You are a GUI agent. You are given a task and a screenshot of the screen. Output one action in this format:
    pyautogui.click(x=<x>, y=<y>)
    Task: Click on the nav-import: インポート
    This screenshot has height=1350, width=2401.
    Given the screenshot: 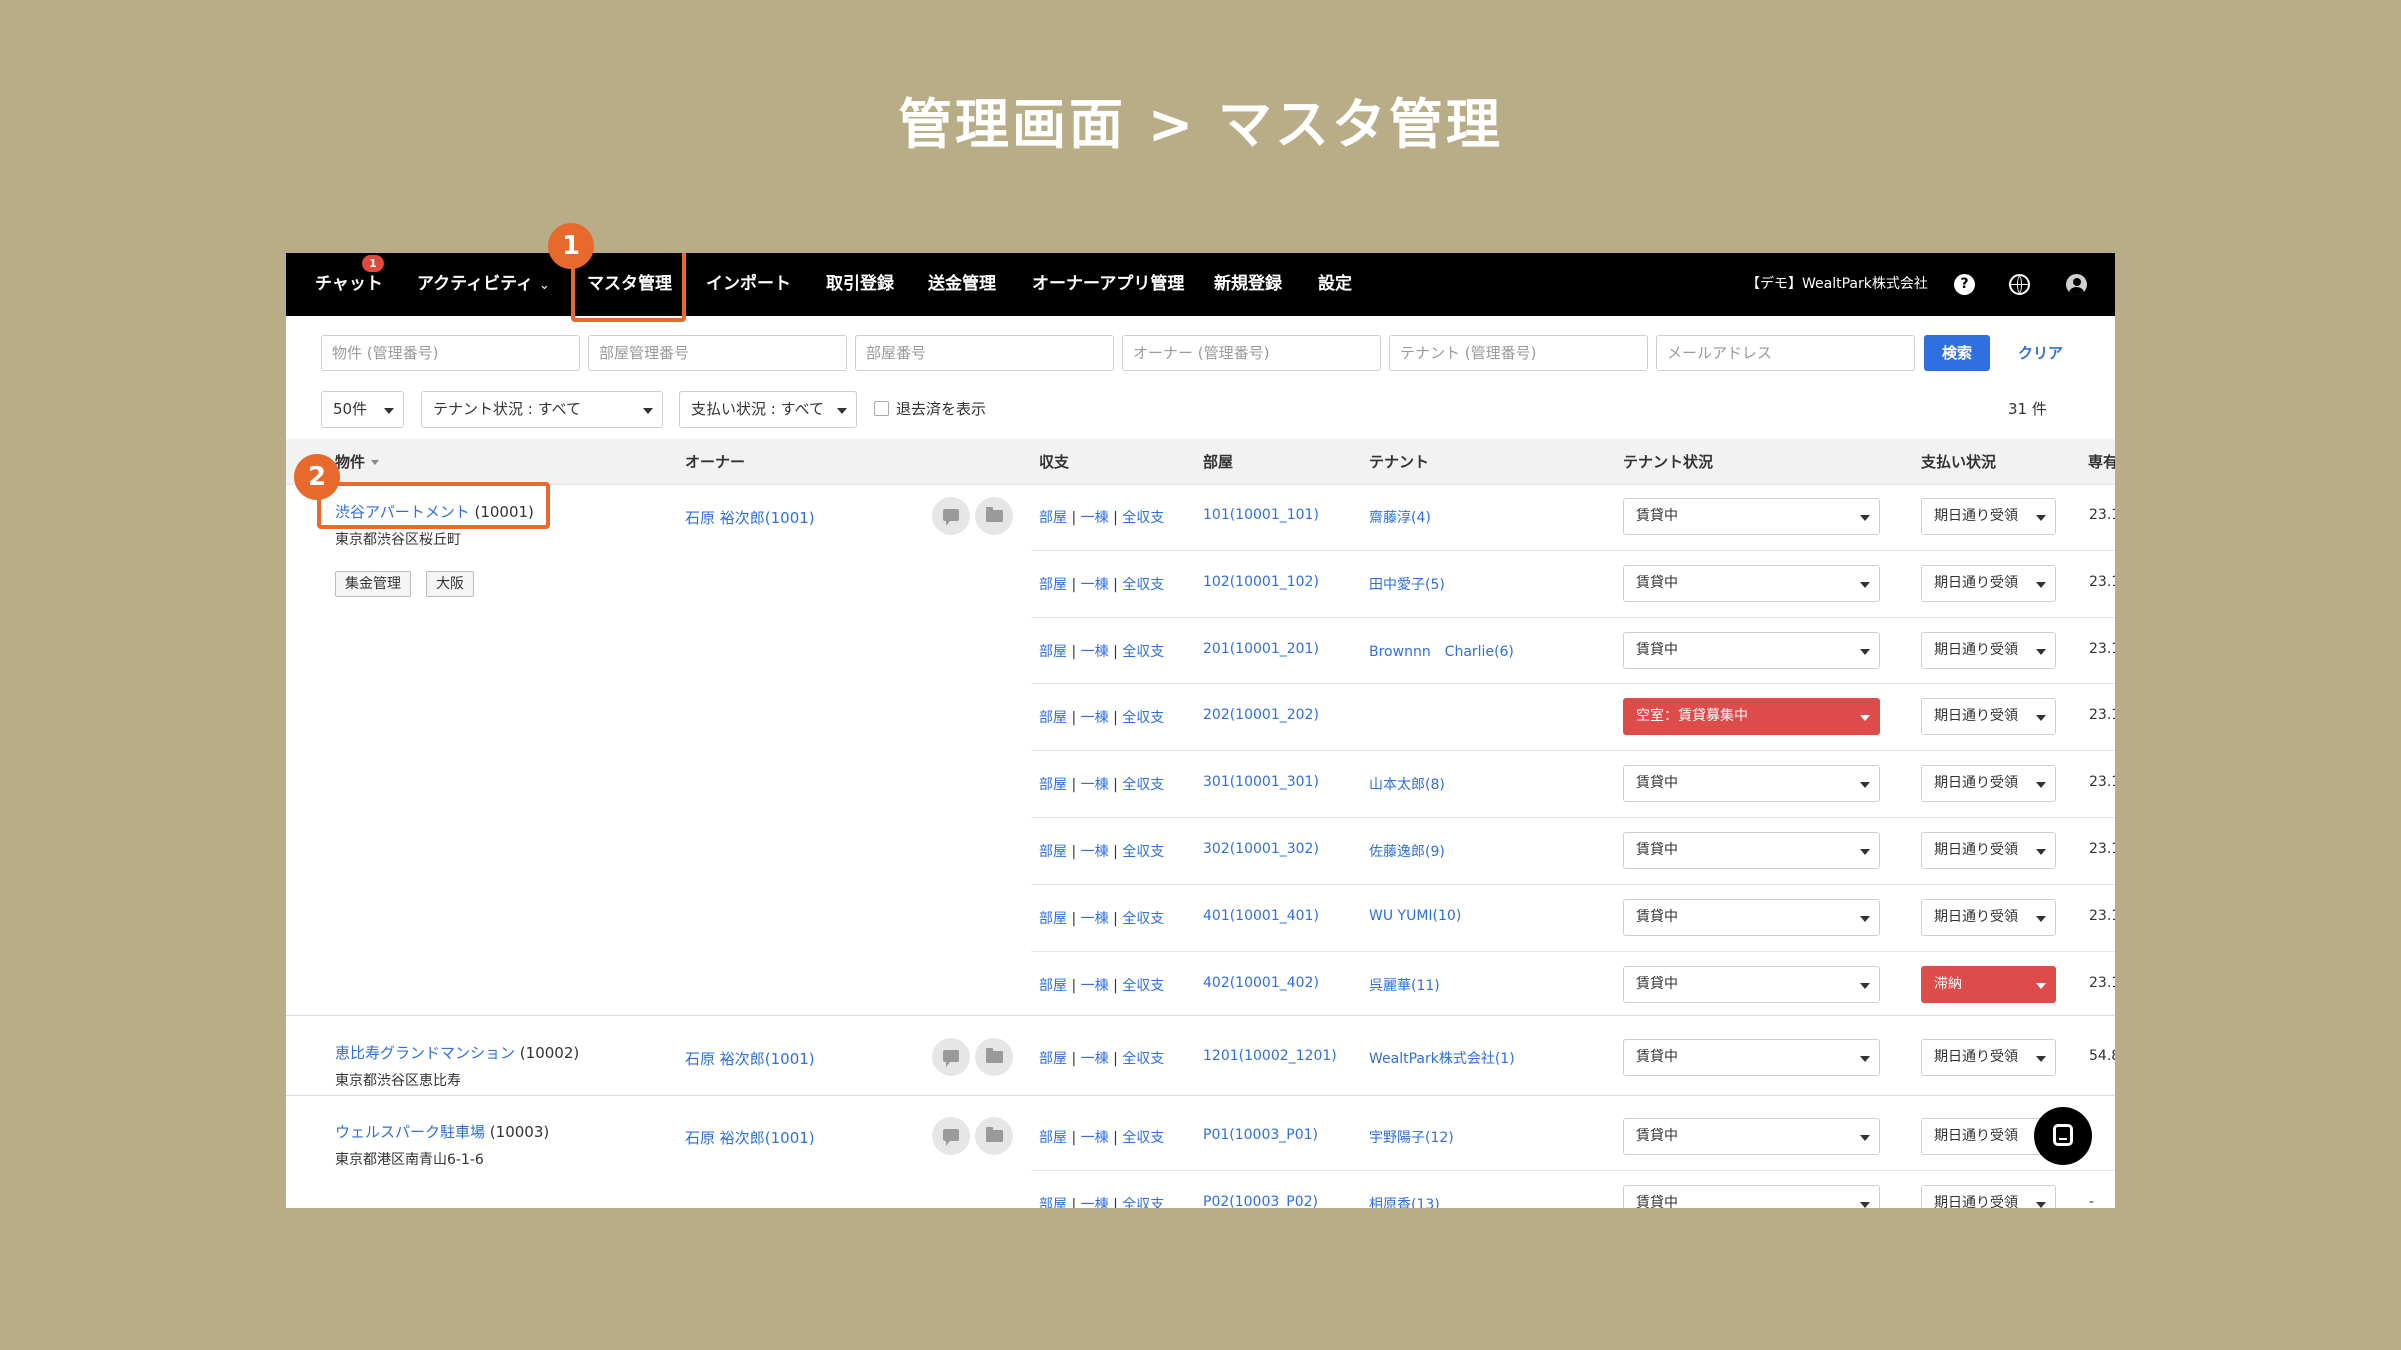 What is the action you would take?
    pyautogui.click(x=748, y=284)
    